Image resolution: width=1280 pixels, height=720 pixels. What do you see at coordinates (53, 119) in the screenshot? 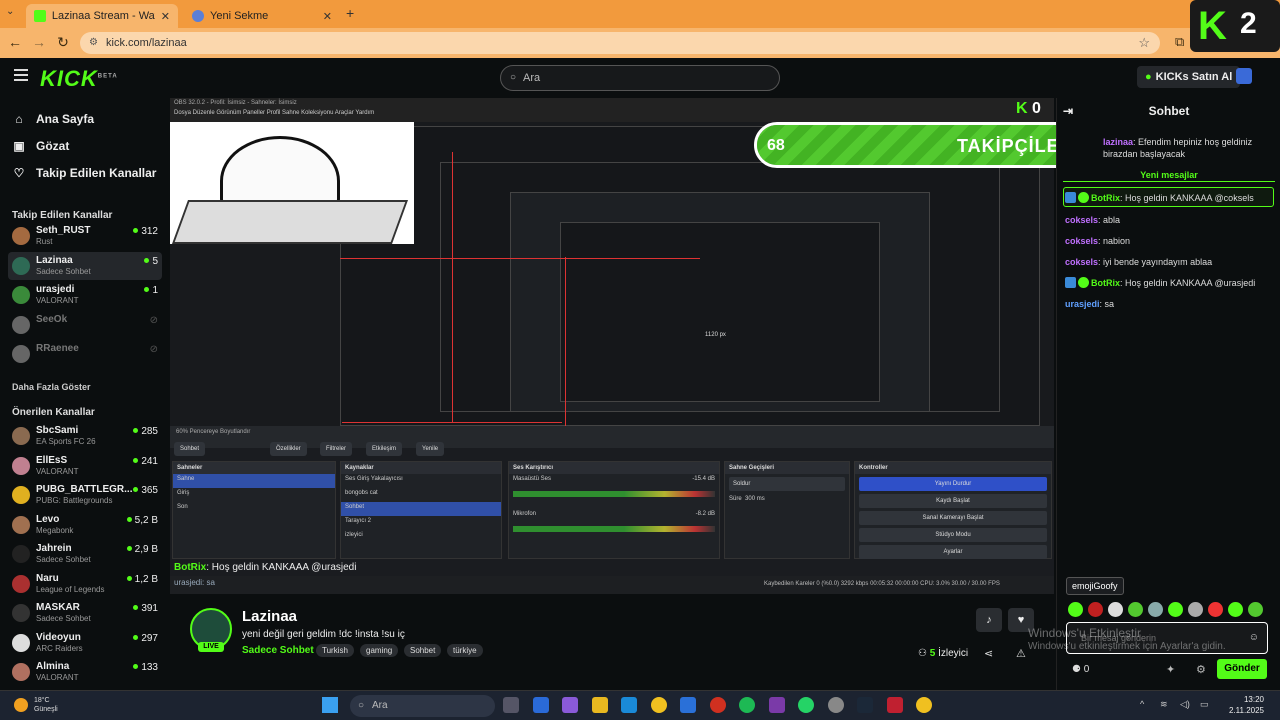
I see `nav-home: ⌂ Ana Sayfa` at bounding box center [53, 119].